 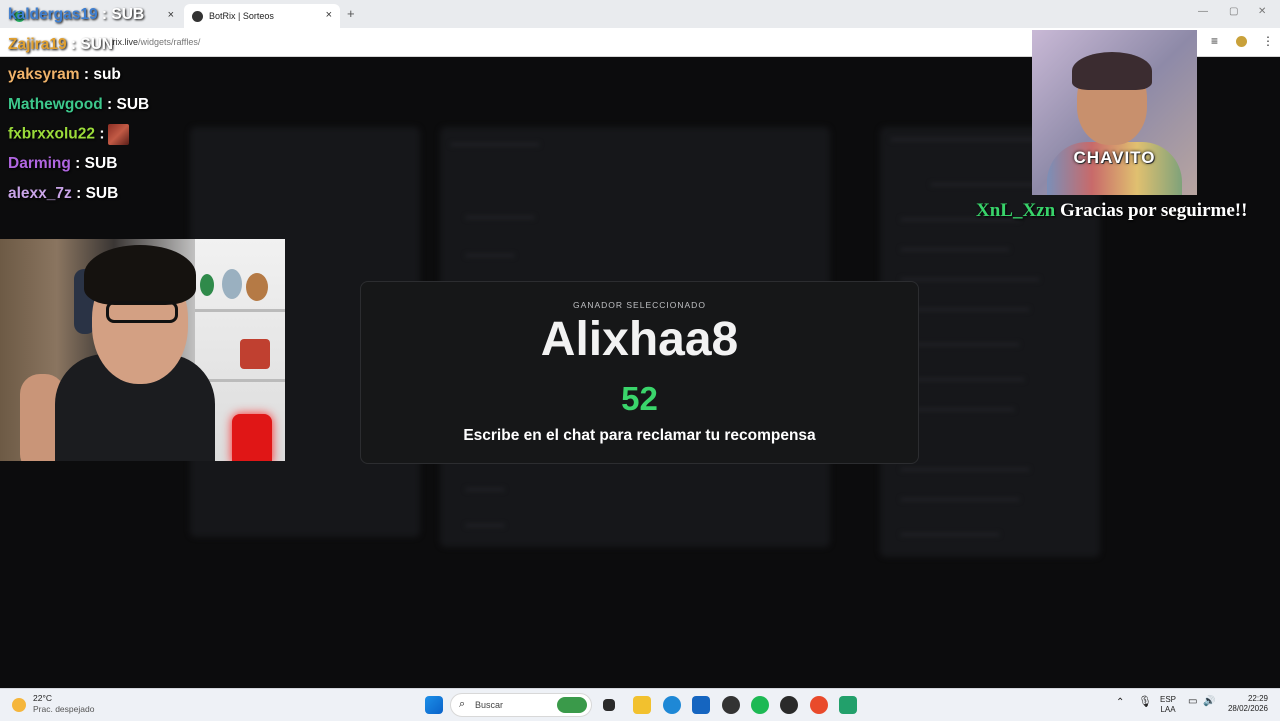 What do you see at coordinates (1209, 702) in the screenshot?
I see `volume-icon: 🔊` at bounding box center [1209, 702].